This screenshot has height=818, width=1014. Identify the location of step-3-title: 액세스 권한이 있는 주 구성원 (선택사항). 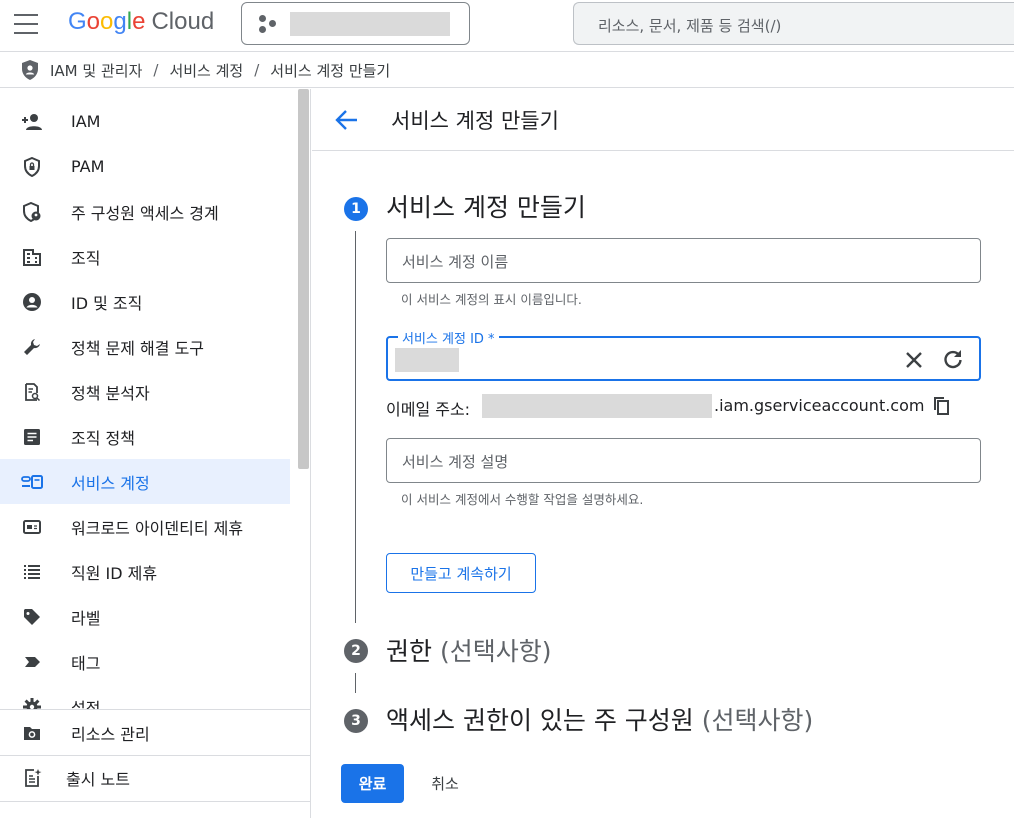
(599, 719).